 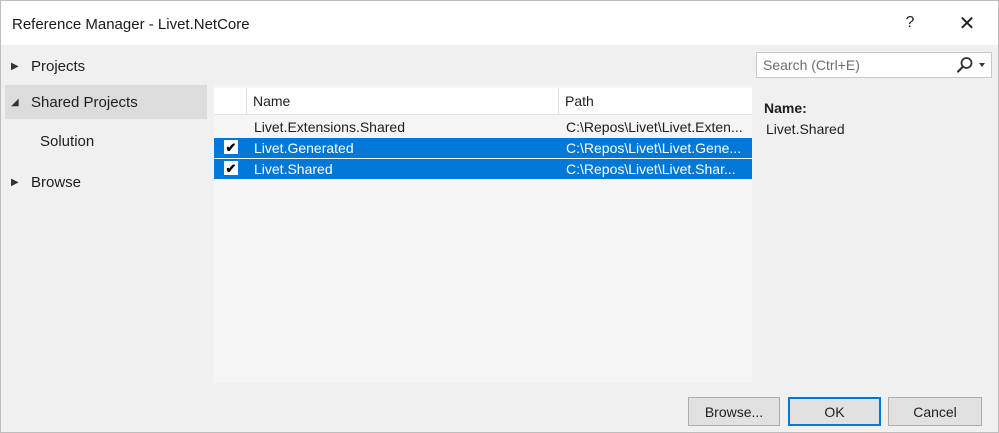 I want to click on search-input, so click(x=858, y=65).